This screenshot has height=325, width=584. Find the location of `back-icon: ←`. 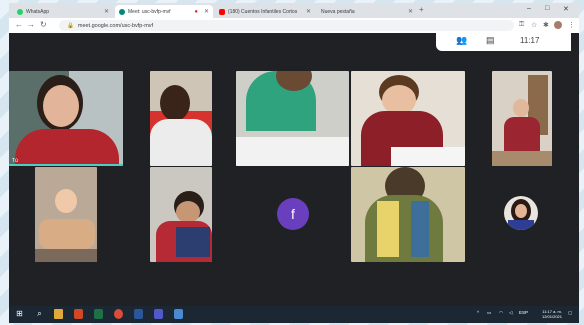

back-icon: ← is located at coordinates (19, 24).